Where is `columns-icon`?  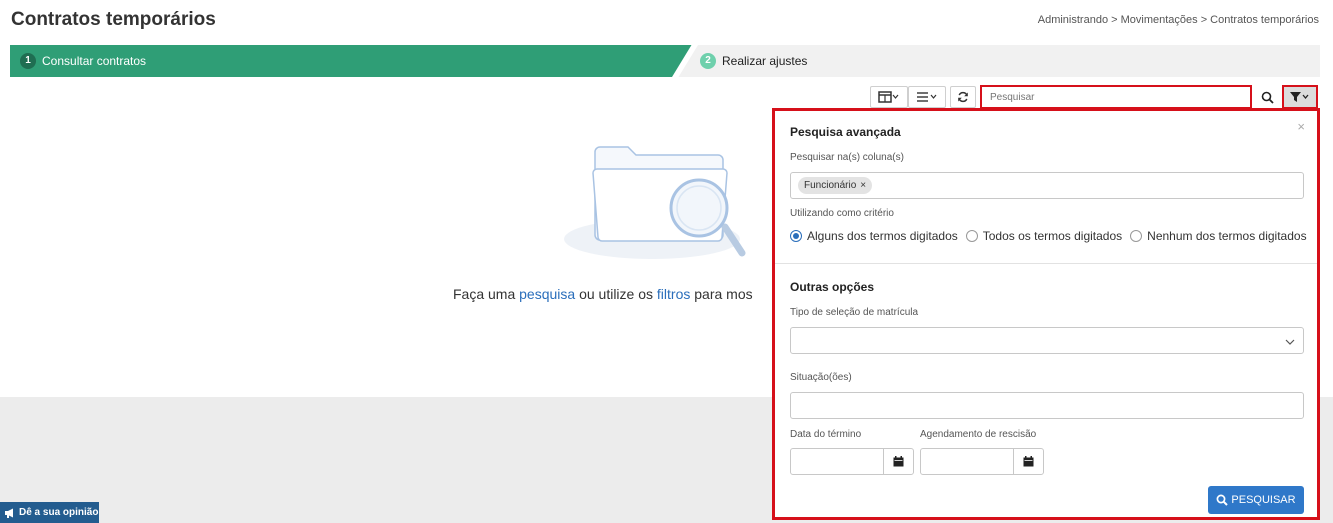
columns-icon is located at coordinates (888, 97).